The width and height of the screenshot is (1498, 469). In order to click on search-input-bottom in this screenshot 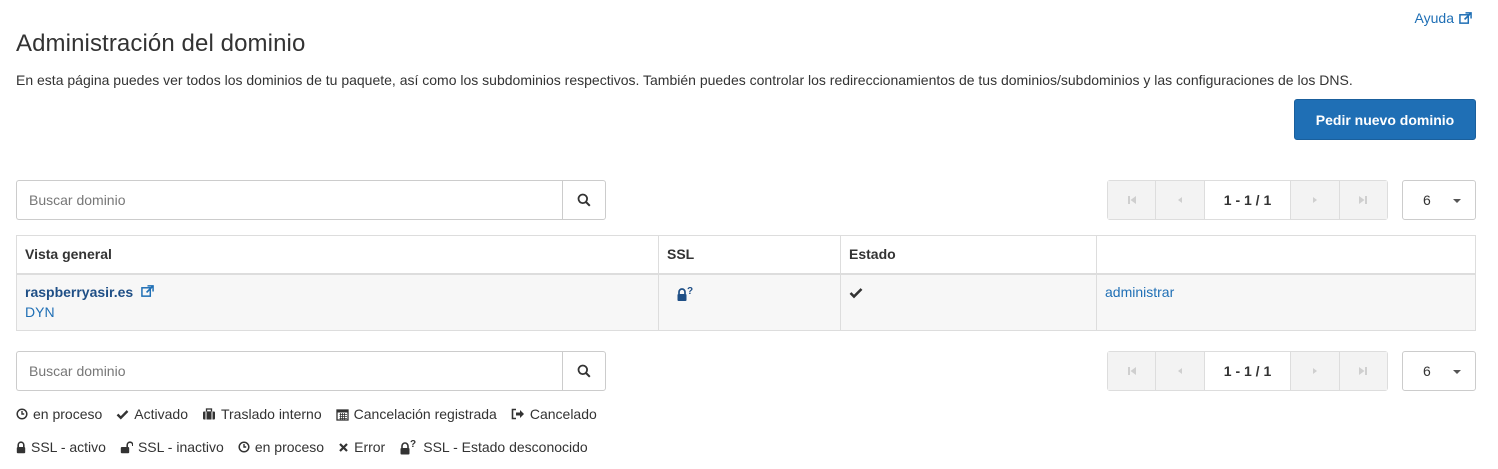, I will do `click(289, 371)`.